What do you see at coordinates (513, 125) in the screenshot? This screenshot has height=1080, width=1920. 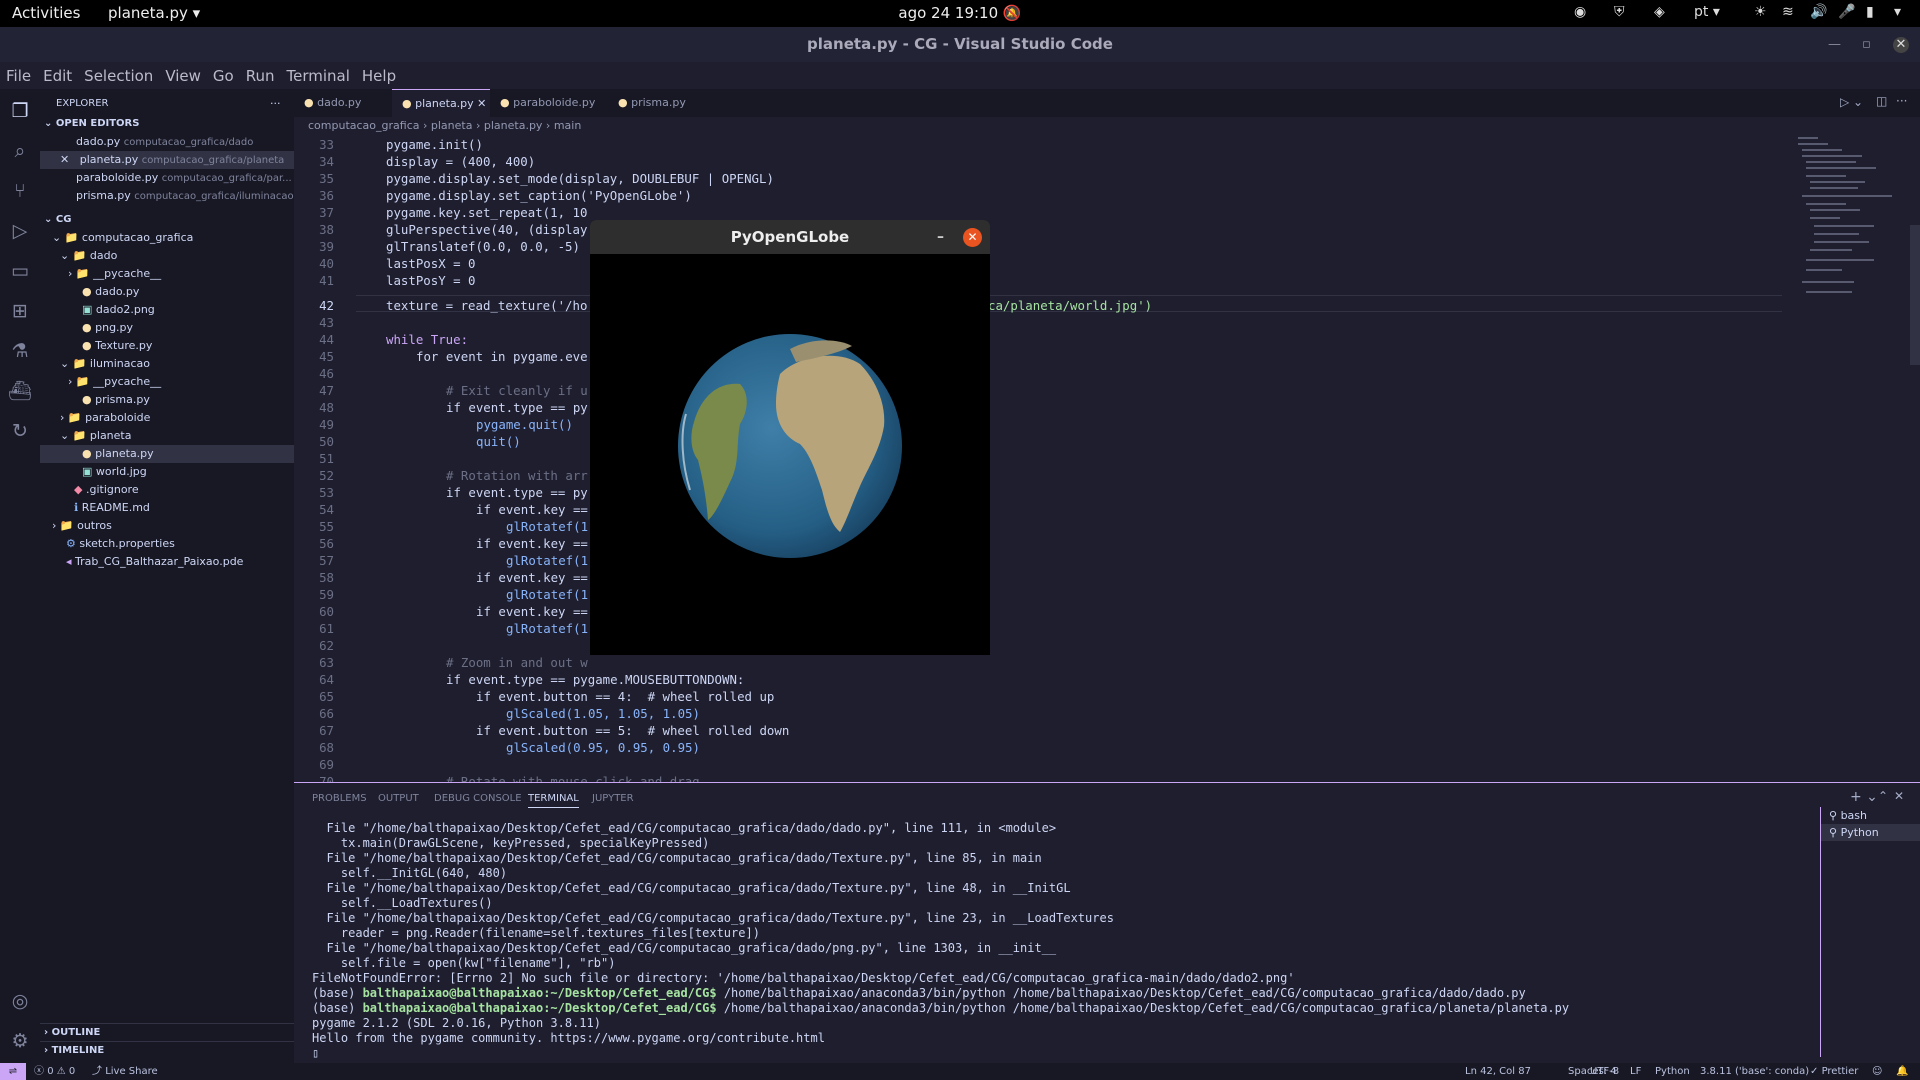 I see `breadcrumb-item: planeta.py` at bounding box center [513, 125].